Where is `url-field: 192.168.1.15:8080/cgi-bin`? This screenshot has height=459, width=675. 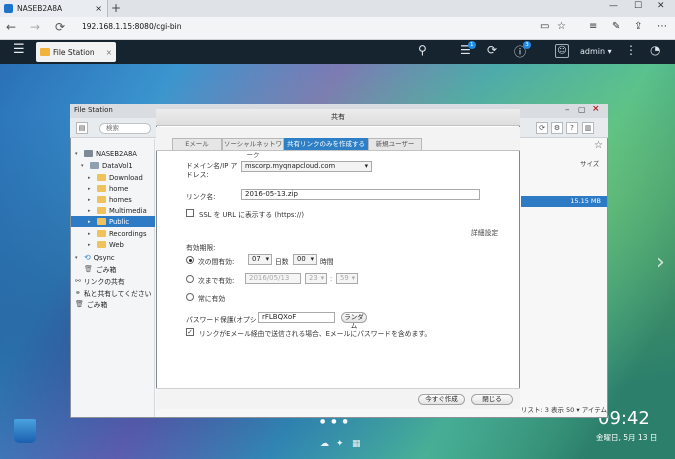 url-field: 192.168.1.15:8080/cgi-bin is located at coordinates (132, 26).